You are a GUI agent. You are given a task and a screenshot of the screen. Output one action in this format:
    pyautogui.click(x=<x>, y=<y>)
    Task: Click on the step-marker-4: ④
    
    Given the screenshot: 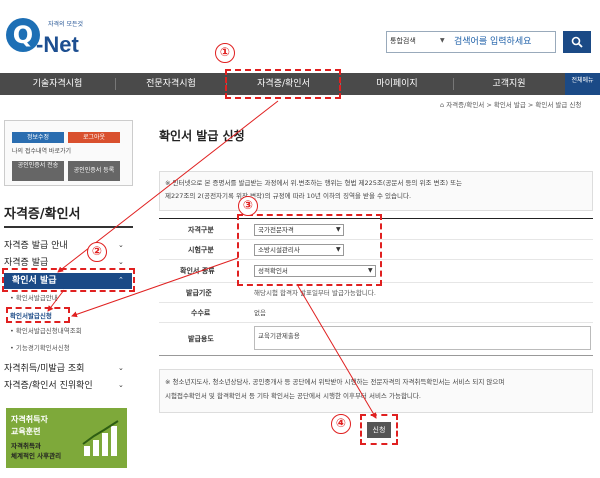 What is the action you would take?
    pyautogui.click(x=341, y=424)
    